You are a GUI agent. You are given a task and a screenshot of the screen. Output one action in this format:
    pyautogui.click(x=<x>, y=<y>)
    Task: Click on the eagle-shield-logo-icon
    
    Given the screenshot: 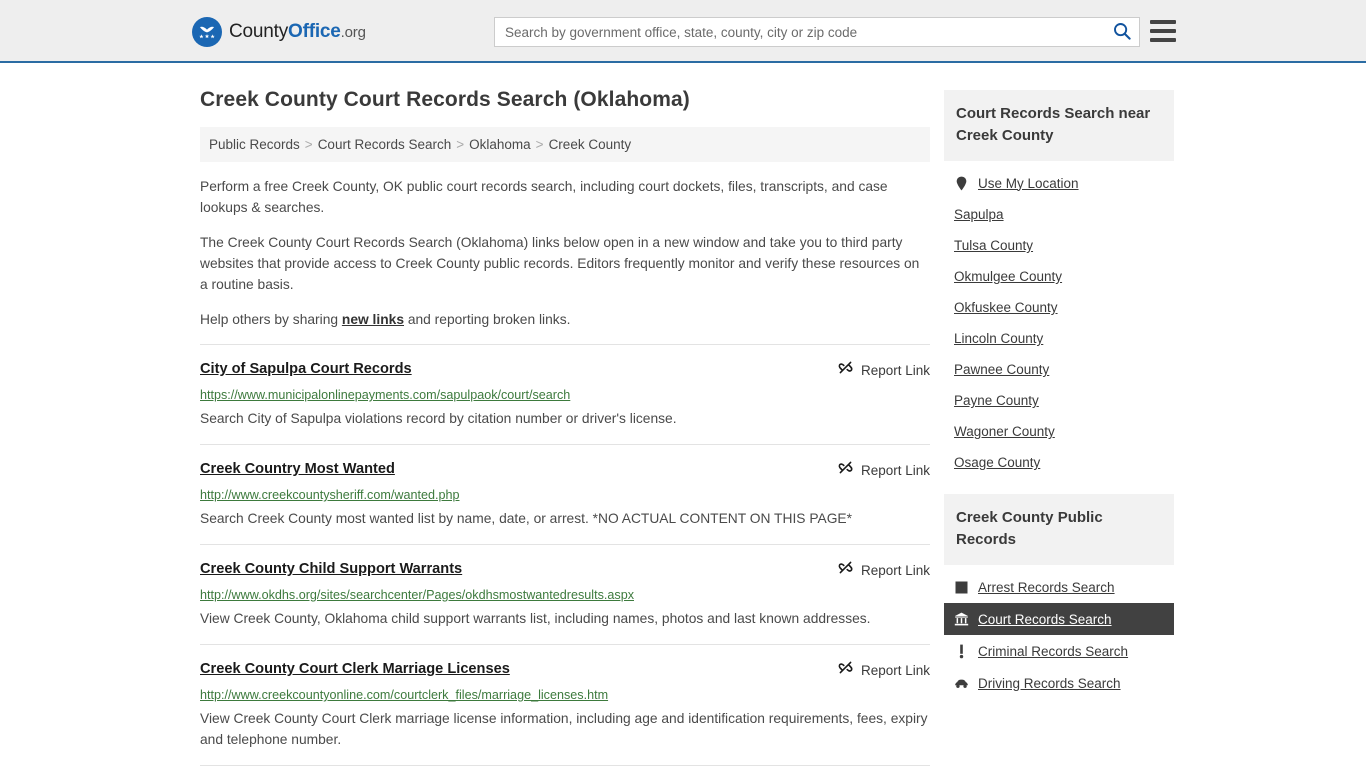 What is the action you would take?
    pyautogui.click(x=207, y=32)
    